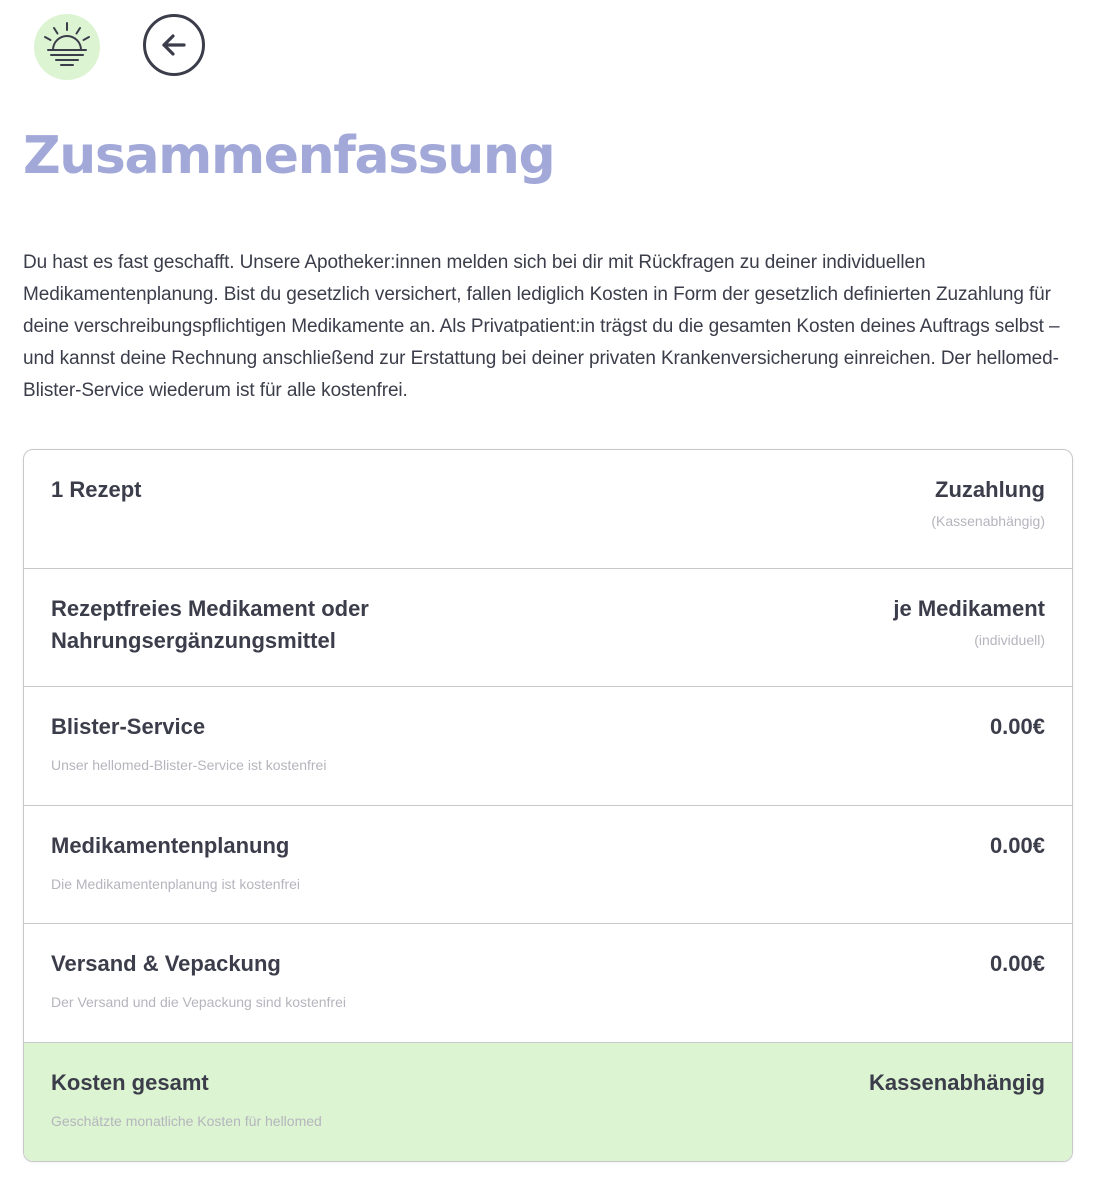  I want to click on arrow-left-icon, so click(174, 45).